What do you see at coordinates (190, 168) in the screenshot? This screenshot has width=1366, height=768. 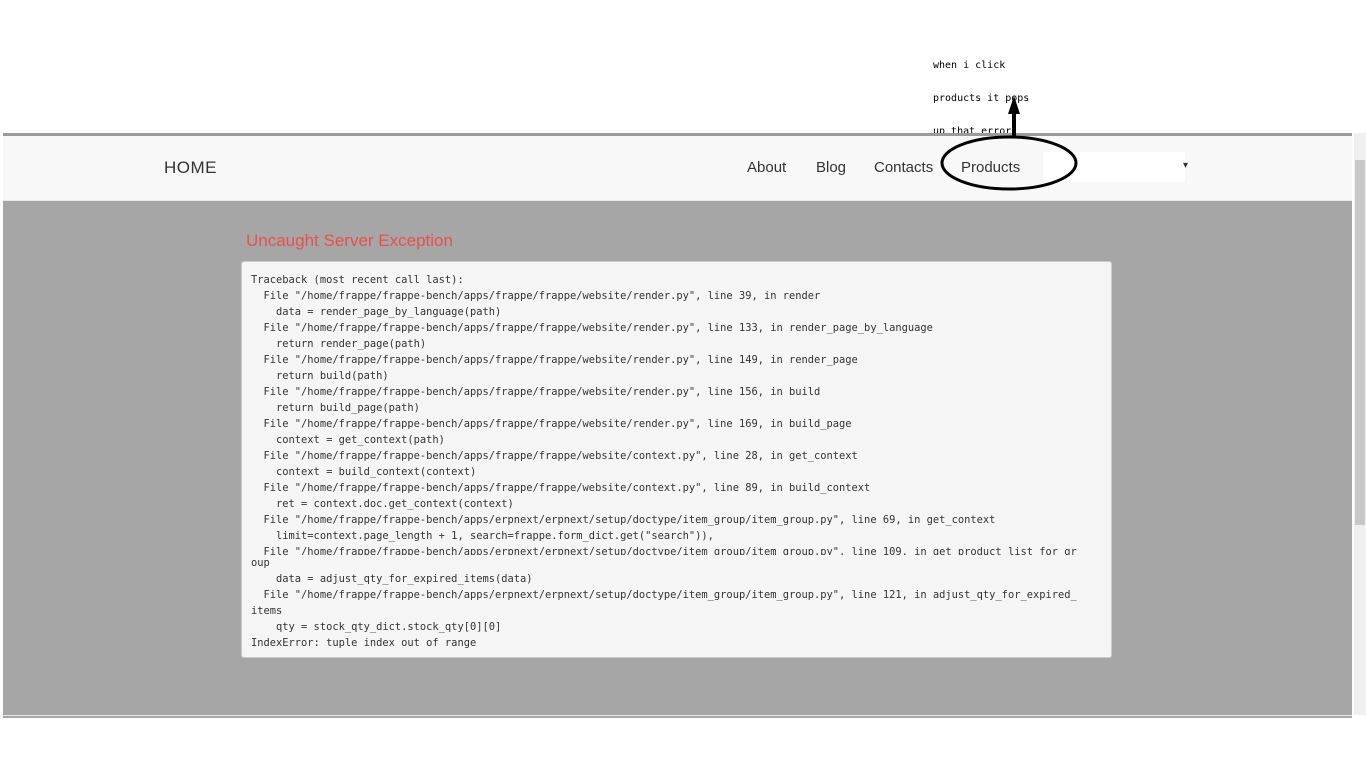 I see `brand-home-link: HOME` at bounding box center [190, 168].